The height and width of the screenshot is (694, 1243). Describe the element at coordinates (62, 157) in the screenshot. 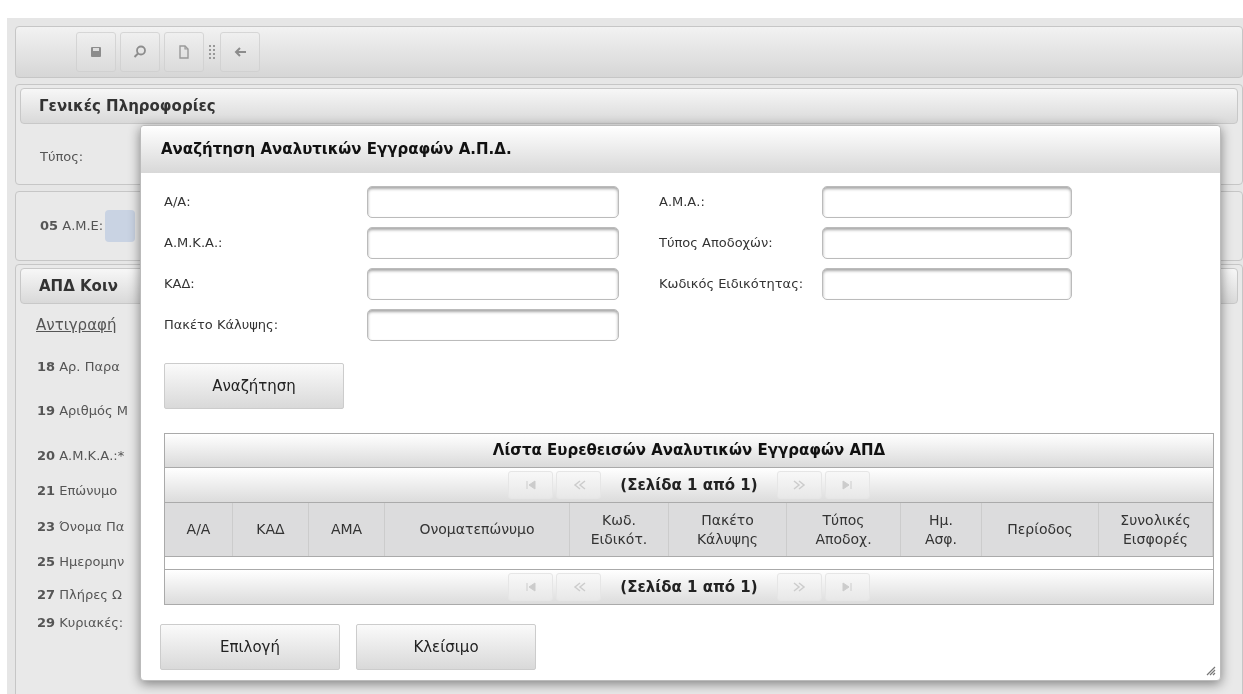

I see `field-label: Τύπος:` at that location.